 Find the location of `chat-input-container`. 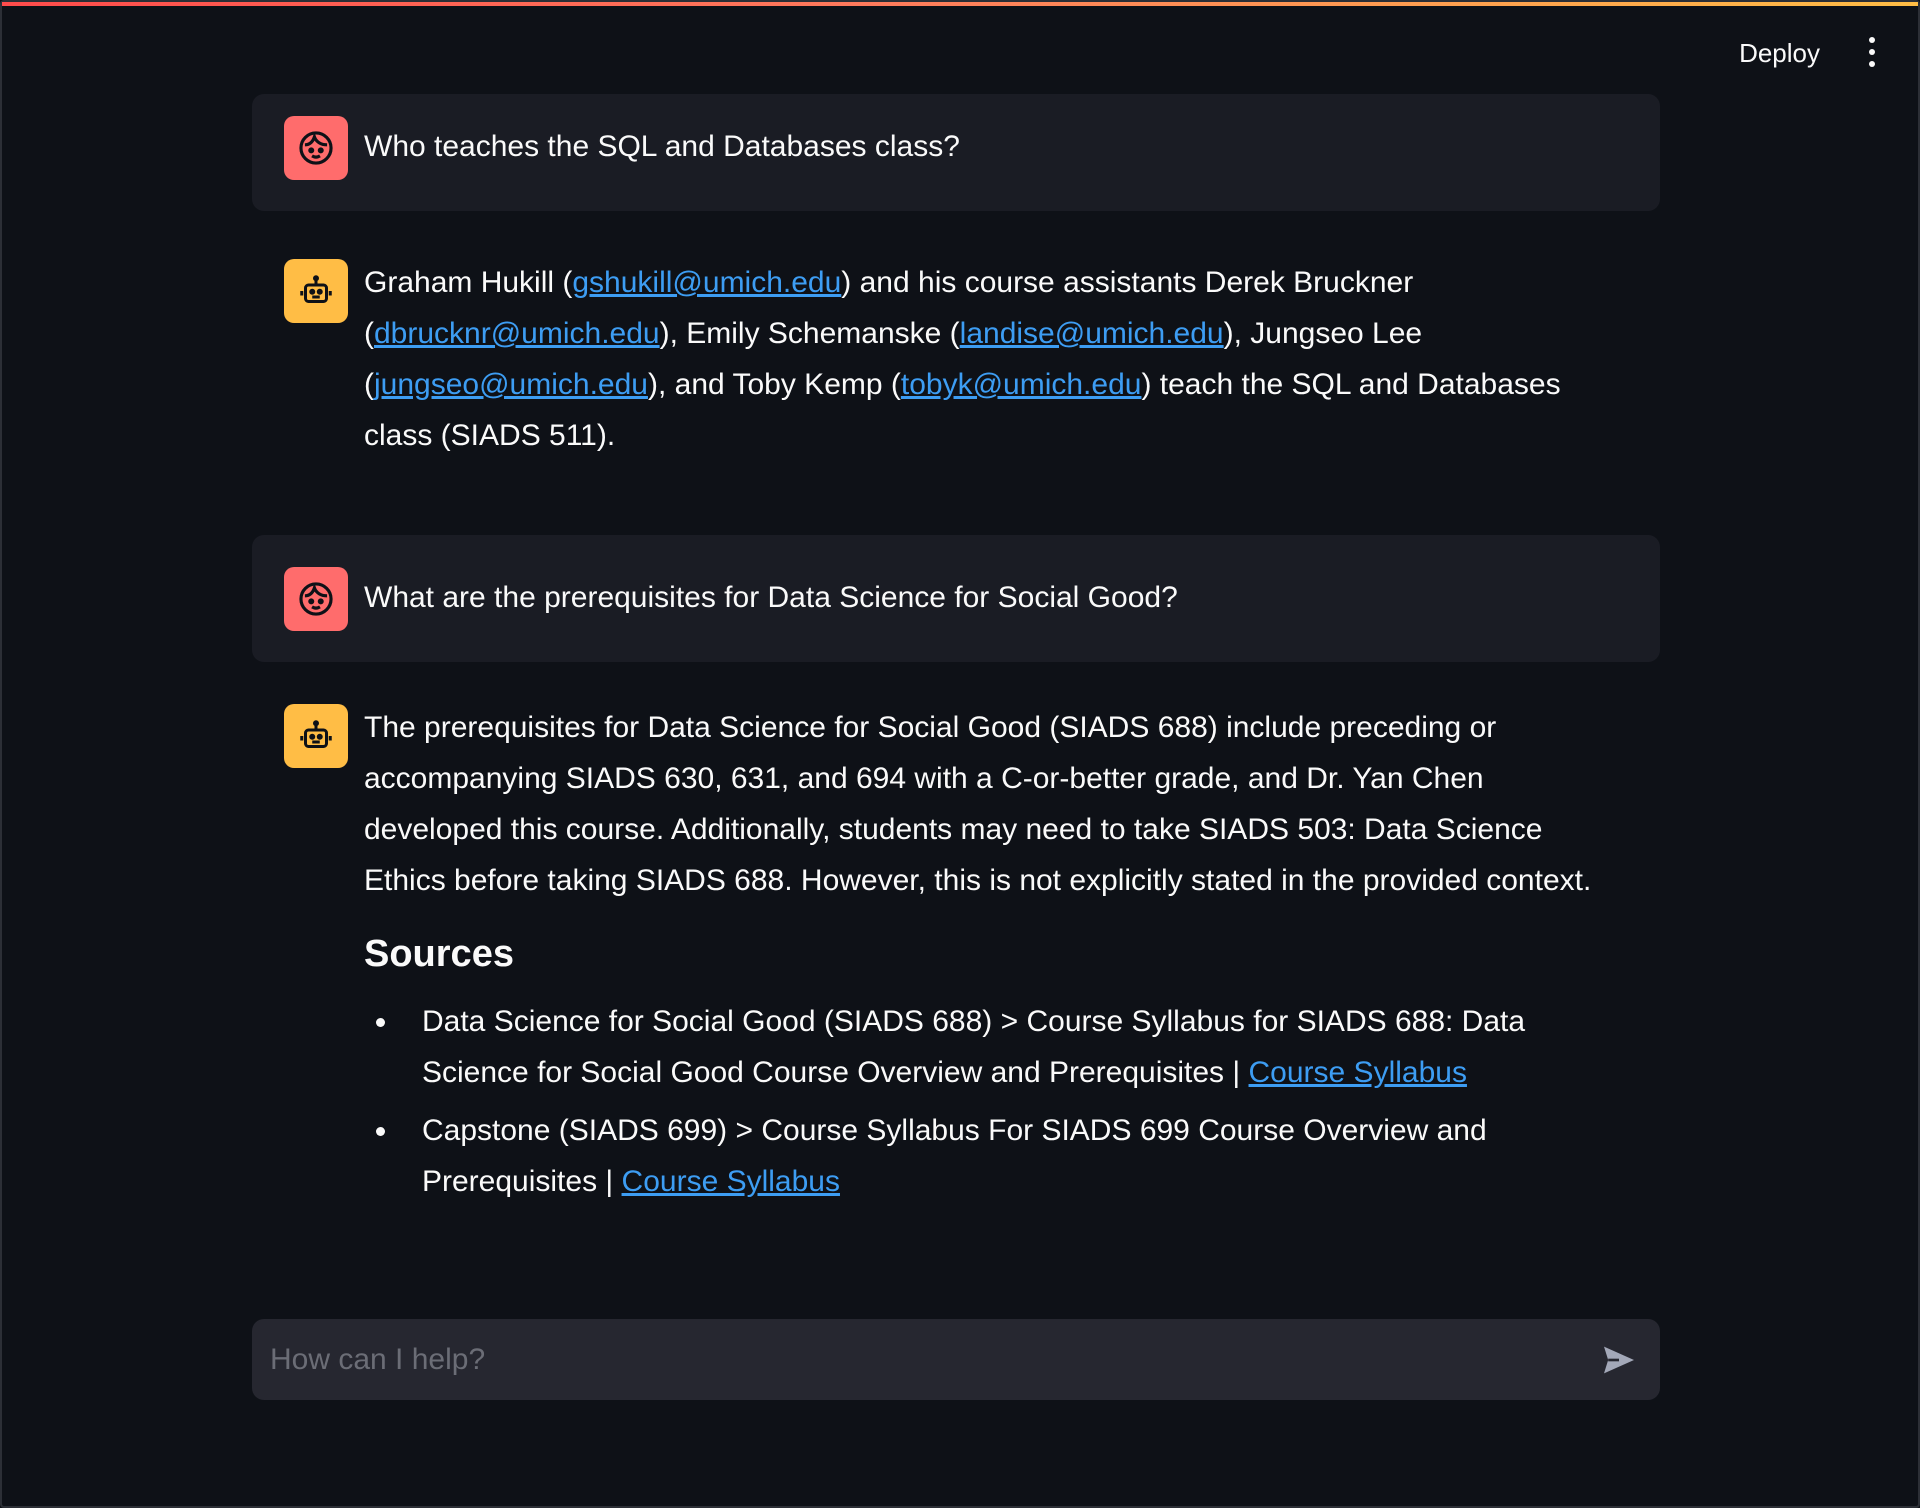

chat-input-container is located at coordinates (956, 1359).